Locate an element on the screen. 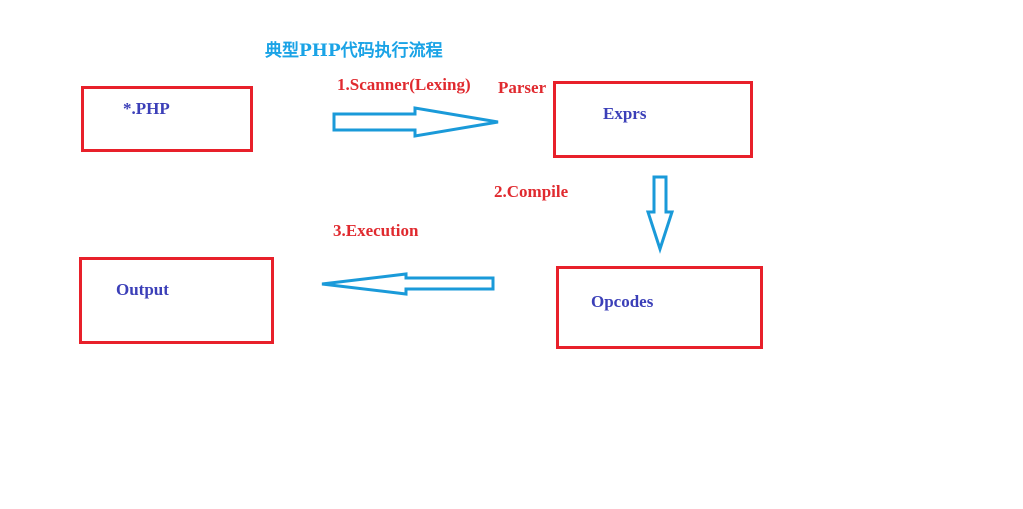  arrow-right-scanner is located at coordinates (415, 122).